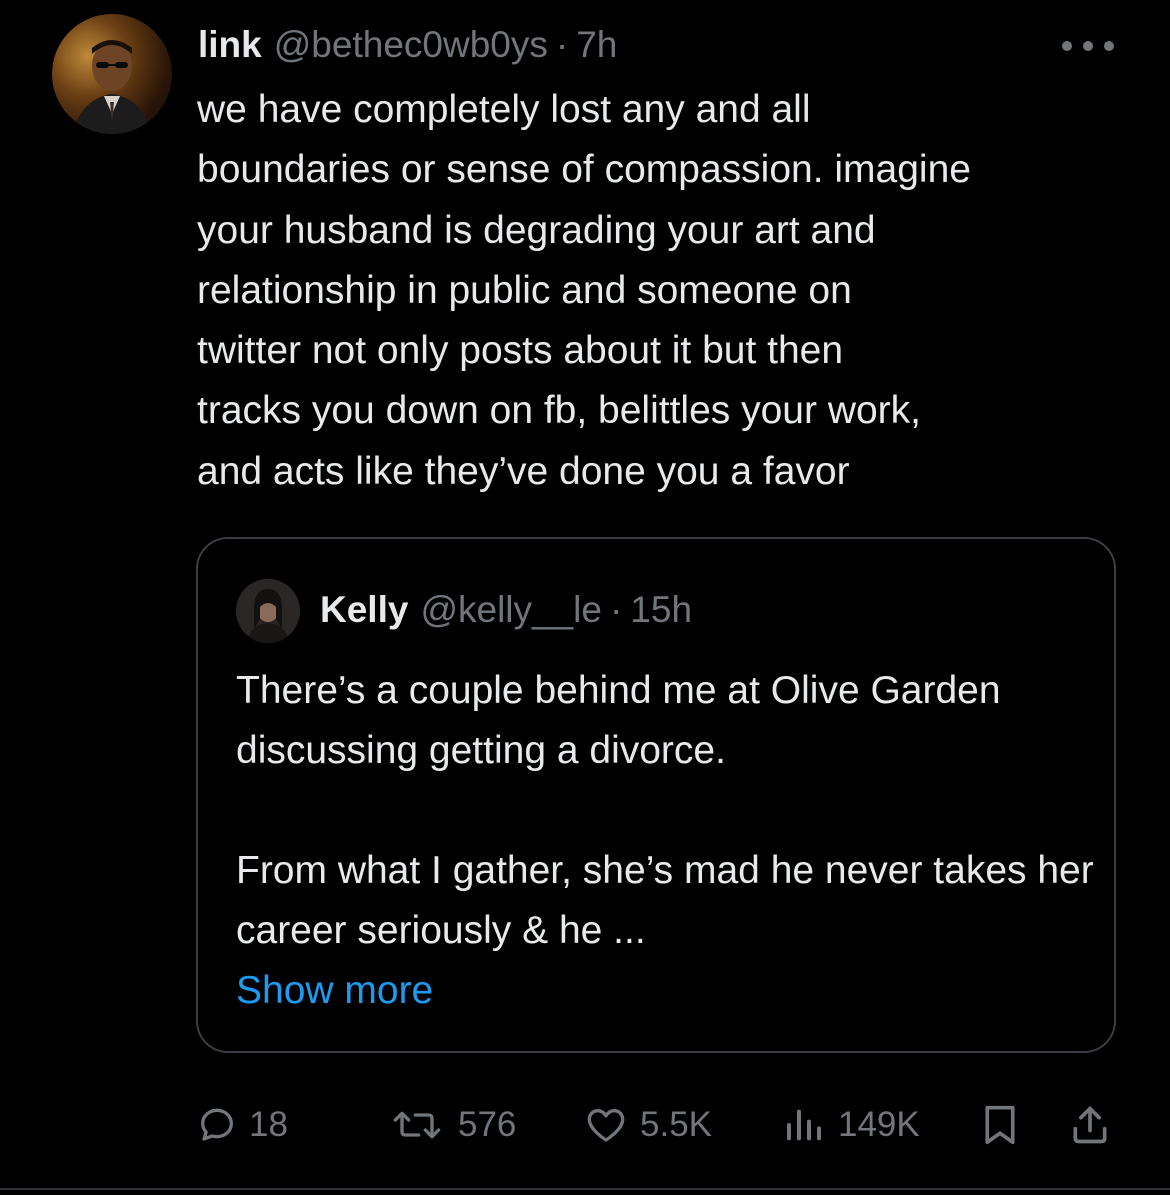 The height and width of the screenshot is (1195, 1170). Describe the element at coordinates (879, 1124) in the screenshot. I see `view-count: 149K` at that location.